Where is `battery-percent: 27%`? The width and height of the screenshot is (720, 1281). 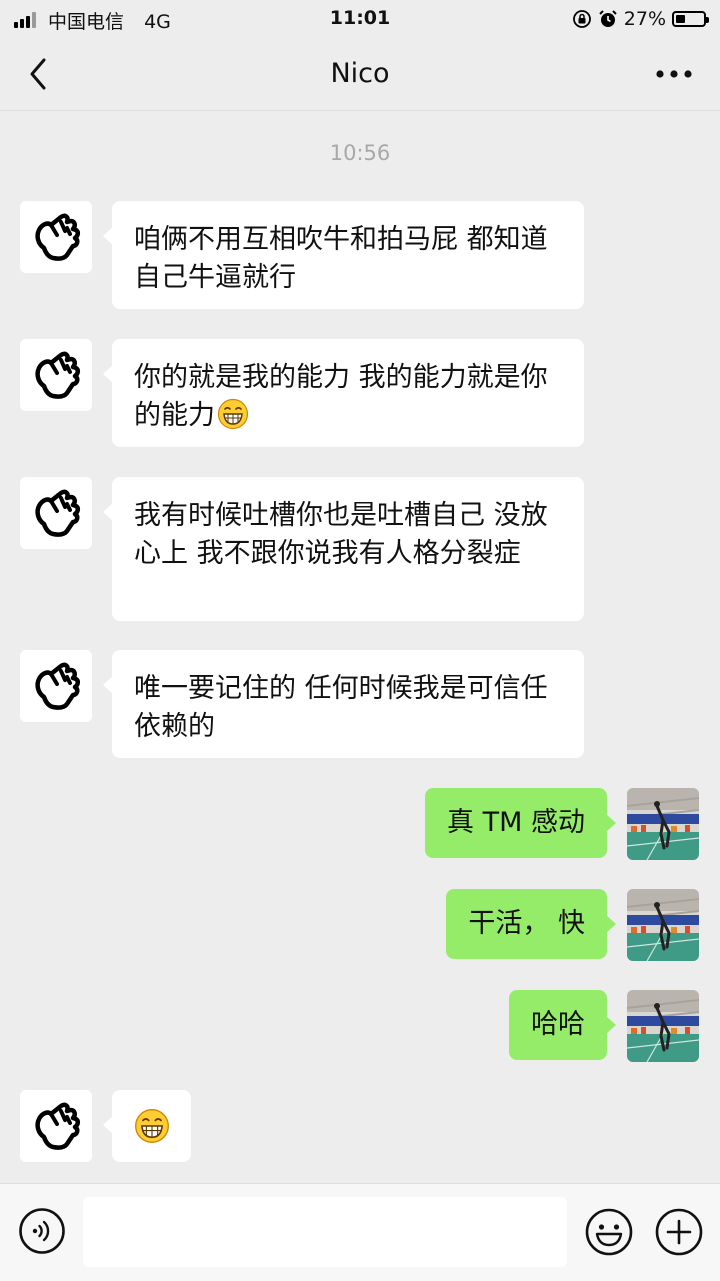 battery-percent: 27% is located at coordinates (644, 19).